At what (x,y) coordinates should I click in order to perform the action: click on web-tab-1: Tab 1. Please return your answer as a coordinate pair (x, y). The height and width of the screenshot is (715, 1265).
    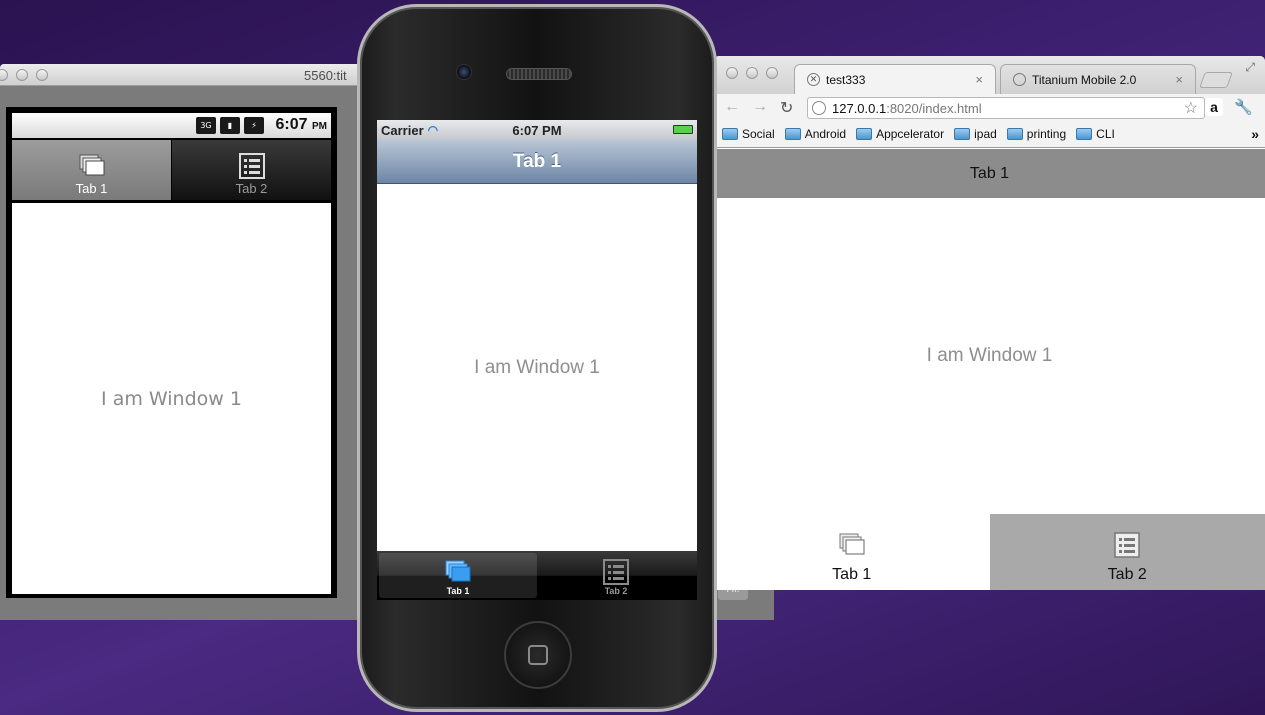
    Looking at the image, I should click on (852, 552).